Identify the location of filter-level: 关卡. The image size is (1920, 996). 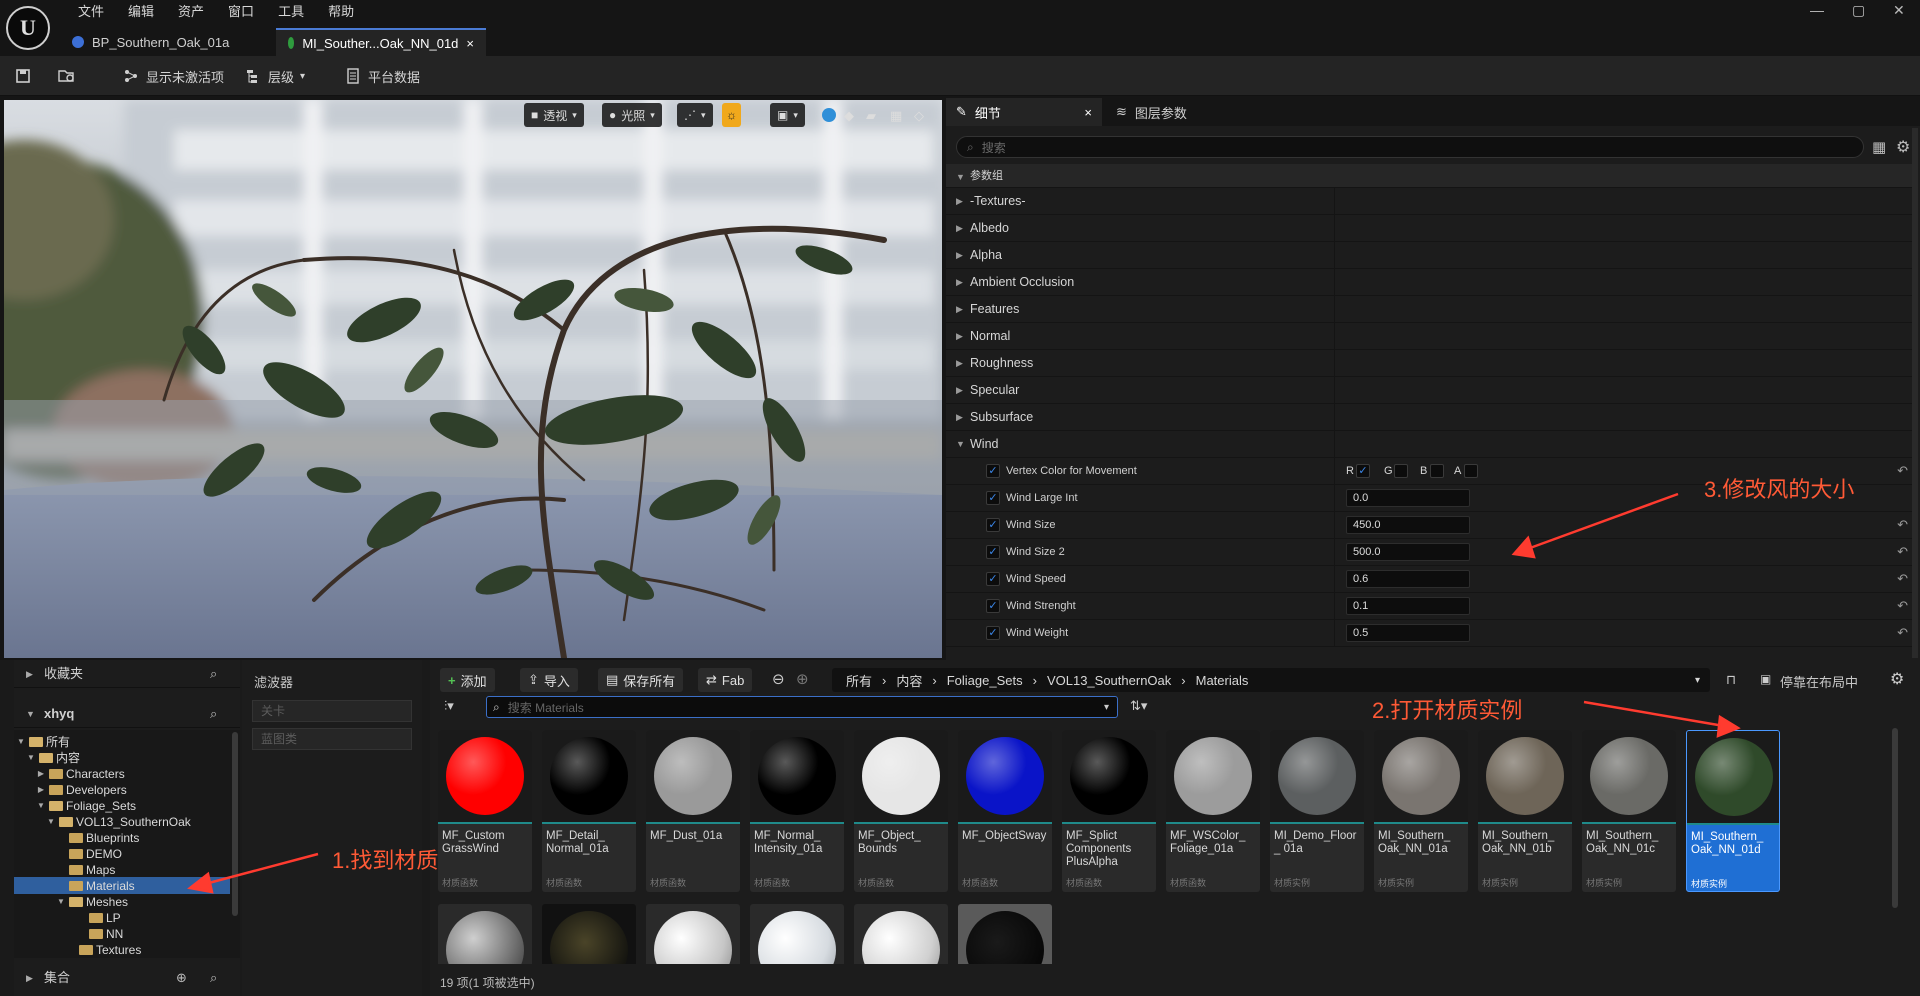
(332, 711).